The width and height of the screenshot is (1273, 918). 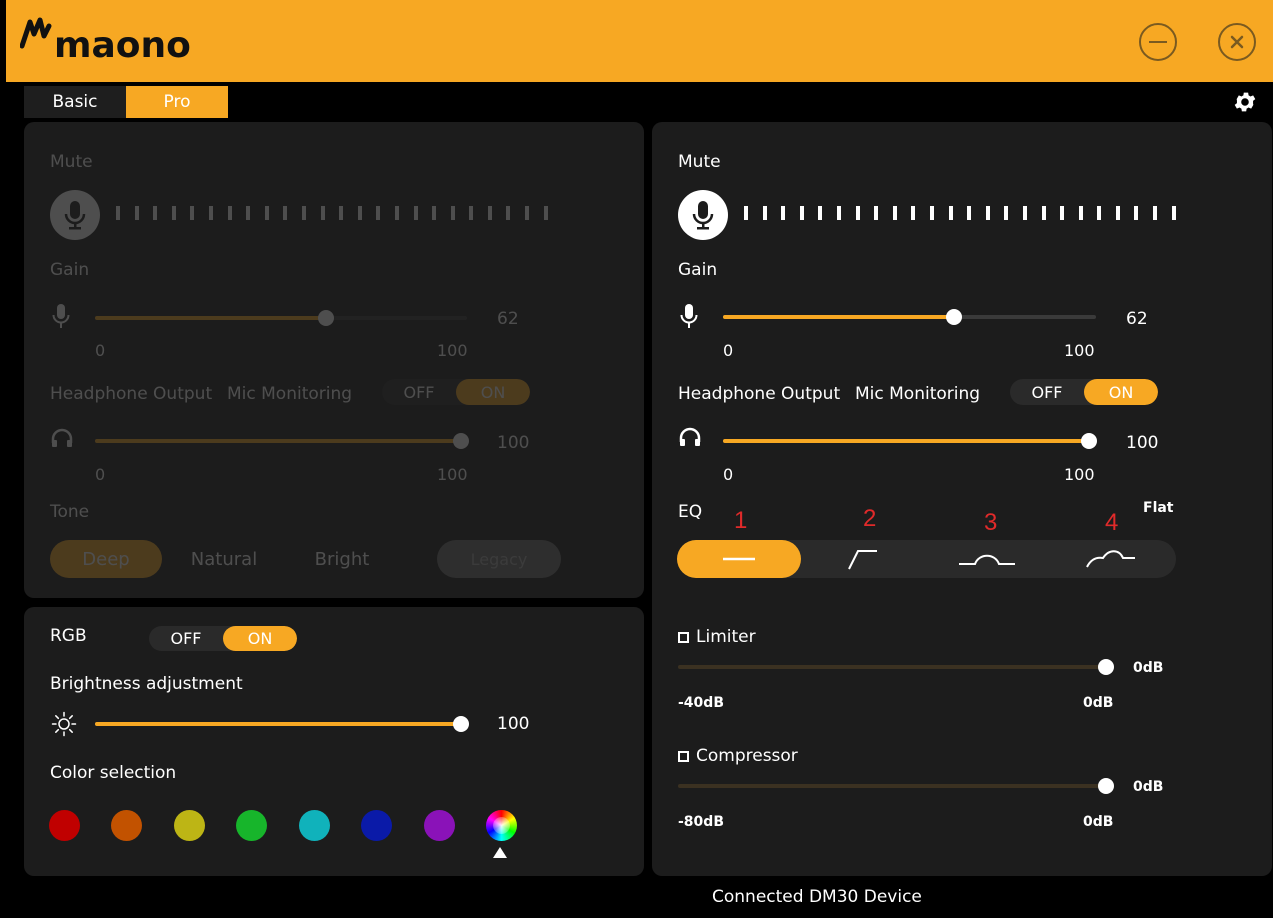 I want to click on tone-bright-button: Bright, so click(x=342, y=559).